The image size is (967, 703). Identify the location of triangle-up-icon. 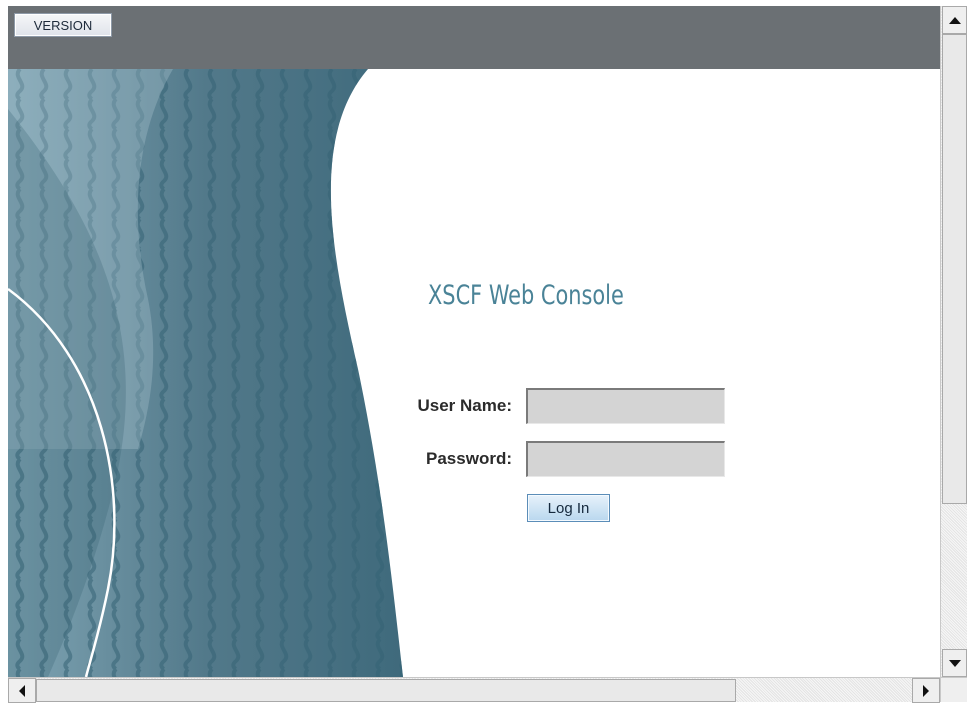
(954, 20).